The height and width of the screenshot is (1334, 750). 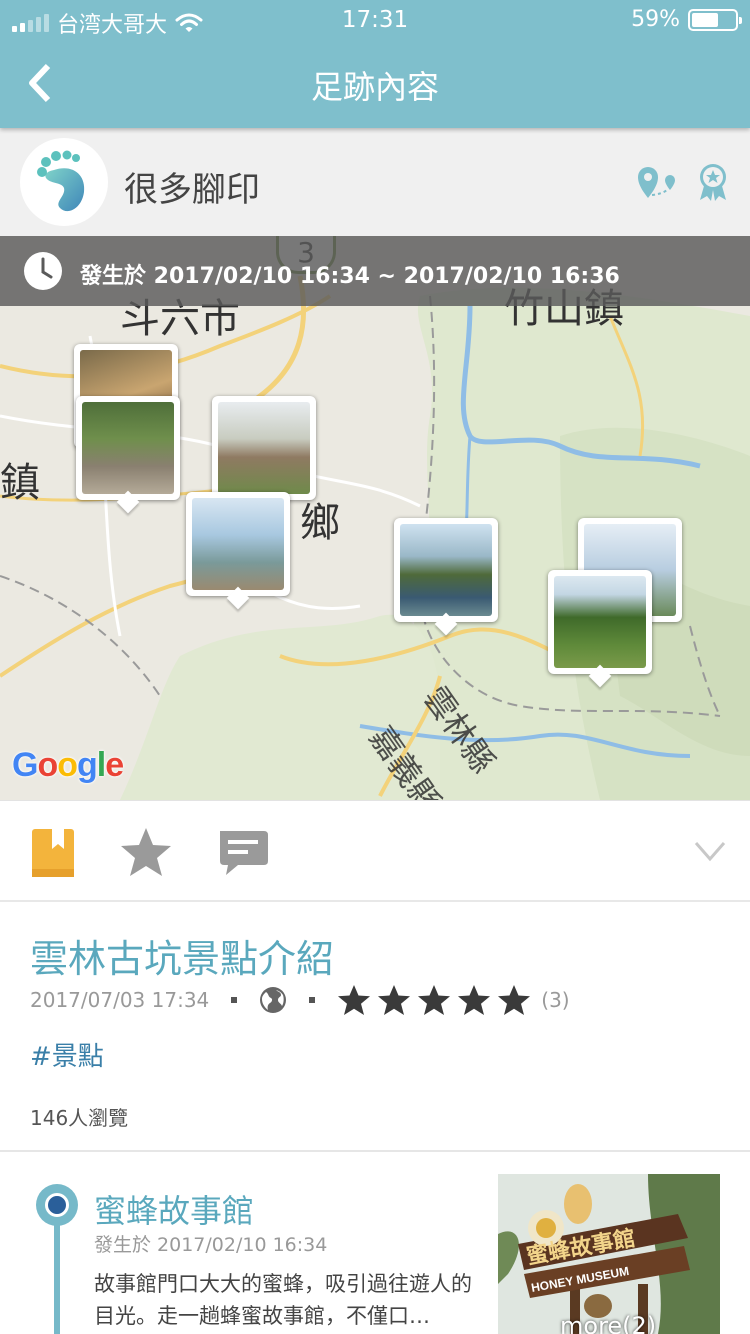 I want to click on clock-icon, so click(x=43, y=271).